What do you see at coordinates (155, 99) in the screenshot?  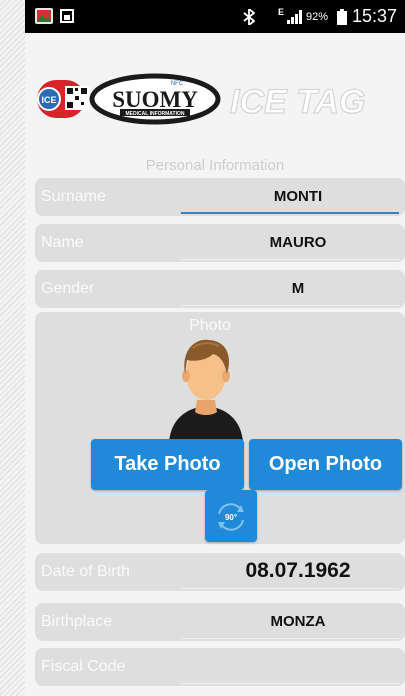 I see `svg-text: SUOMY` at bounding box center [155, 99].